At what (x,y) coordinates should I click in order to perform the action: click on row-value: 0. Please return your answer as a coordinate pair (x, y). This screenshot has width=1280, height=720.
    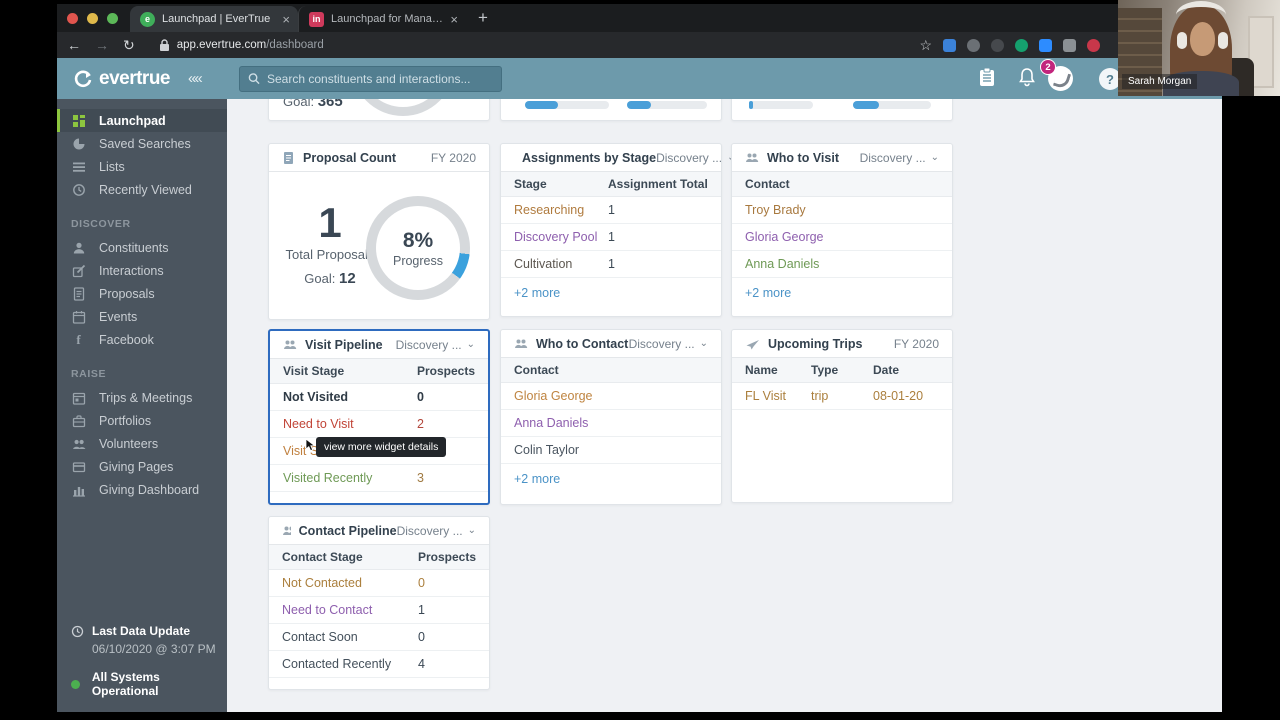
    Looking at the image, I should click on (421, 583).